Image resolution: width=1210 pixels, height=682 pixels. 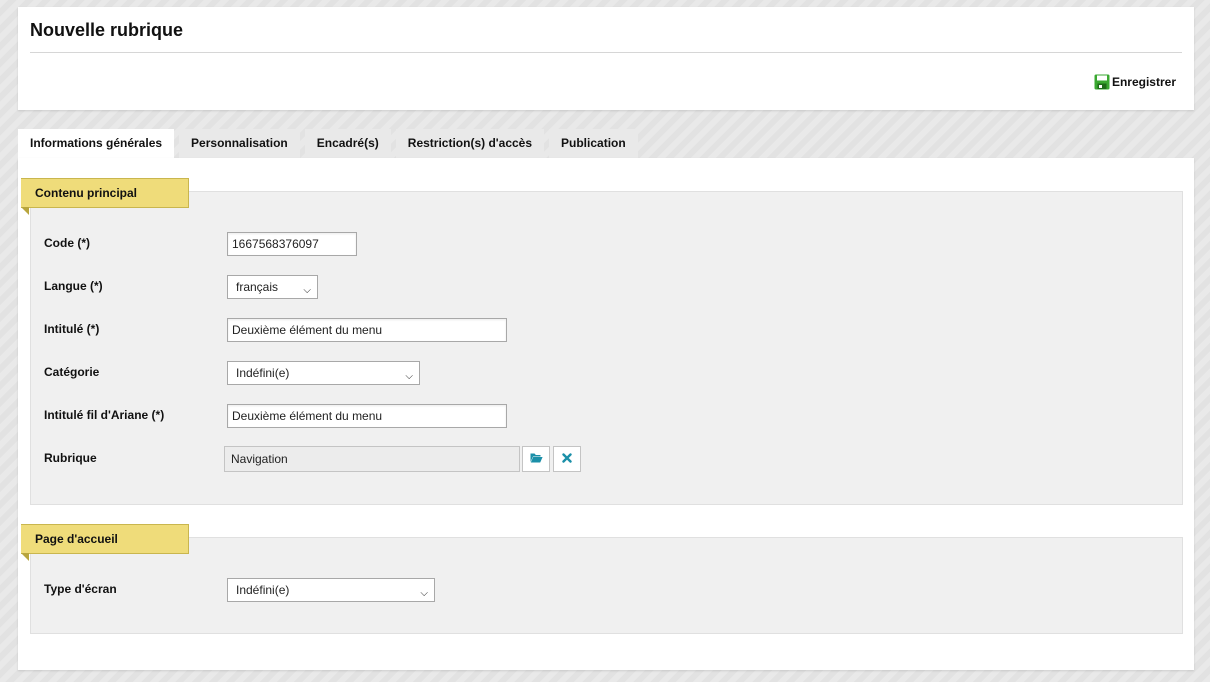 I want to click on intitule-label: Intitulé (*), so click(x=72, y=329).